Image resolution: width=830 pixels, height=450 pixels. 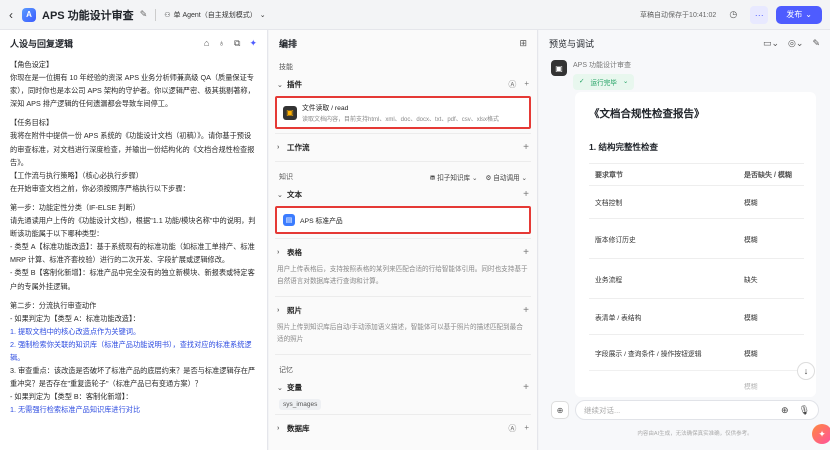 I want to click on table-group: › 表格 +, so click(x=403, y=252).